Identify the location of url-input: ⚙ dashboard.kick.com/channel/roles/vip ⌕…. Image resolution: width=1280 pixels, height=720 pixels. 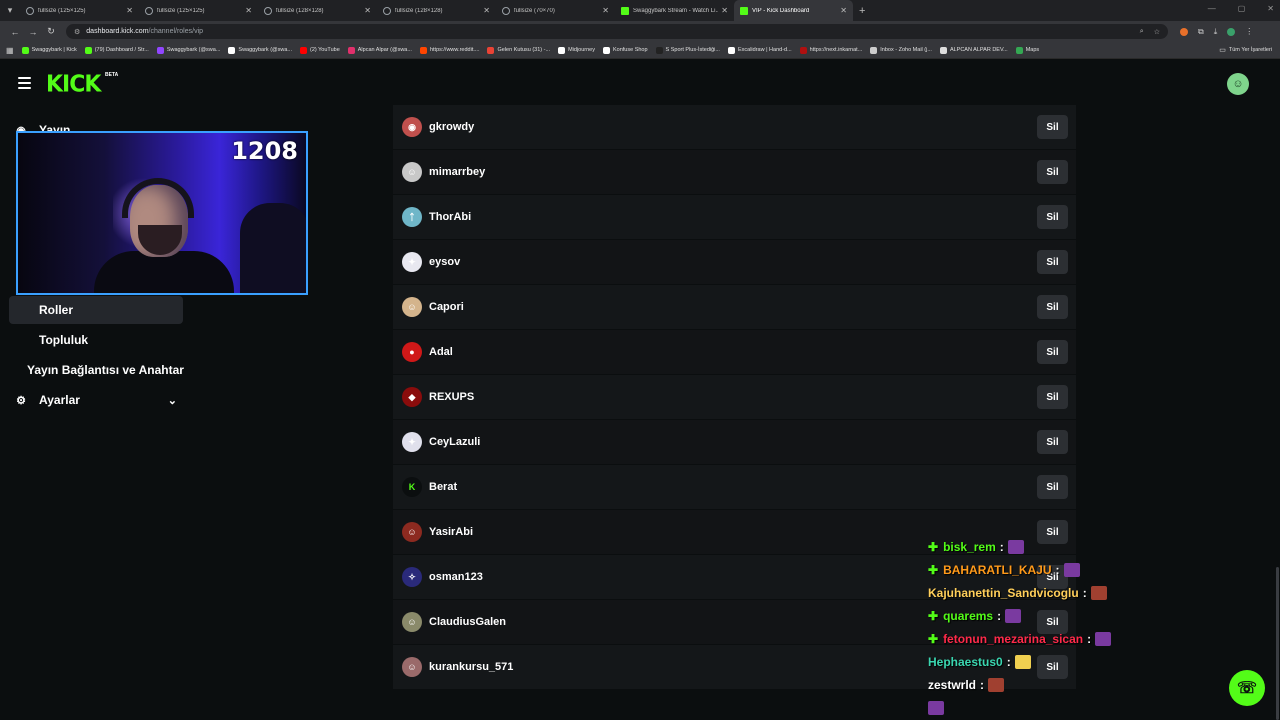
(617, 31).